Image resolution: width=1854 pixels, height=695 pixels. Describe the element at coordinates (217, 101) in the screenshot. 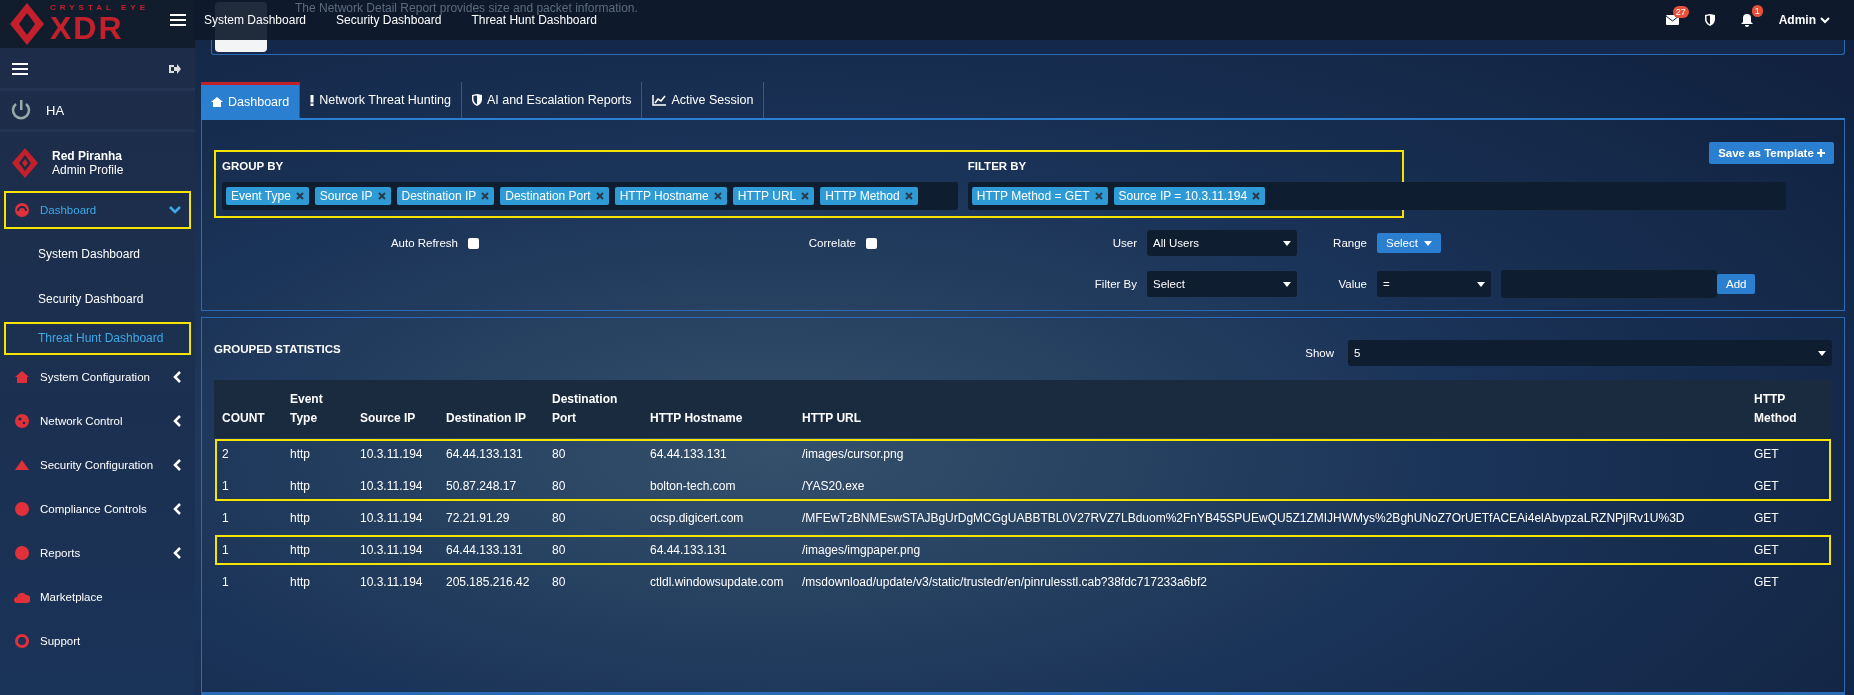

I see `home-icon` at that location.